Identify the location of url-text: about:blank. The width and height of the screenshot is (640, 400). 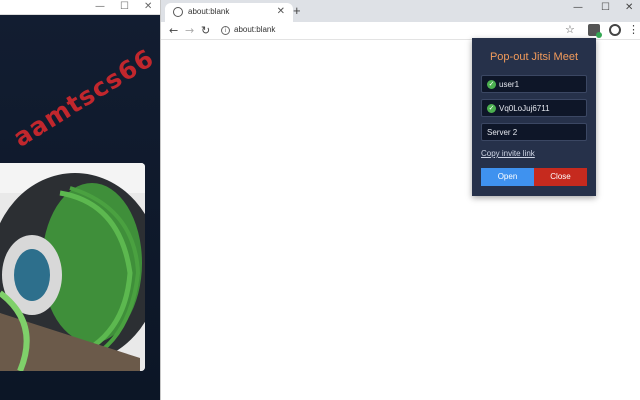
(254, 29).